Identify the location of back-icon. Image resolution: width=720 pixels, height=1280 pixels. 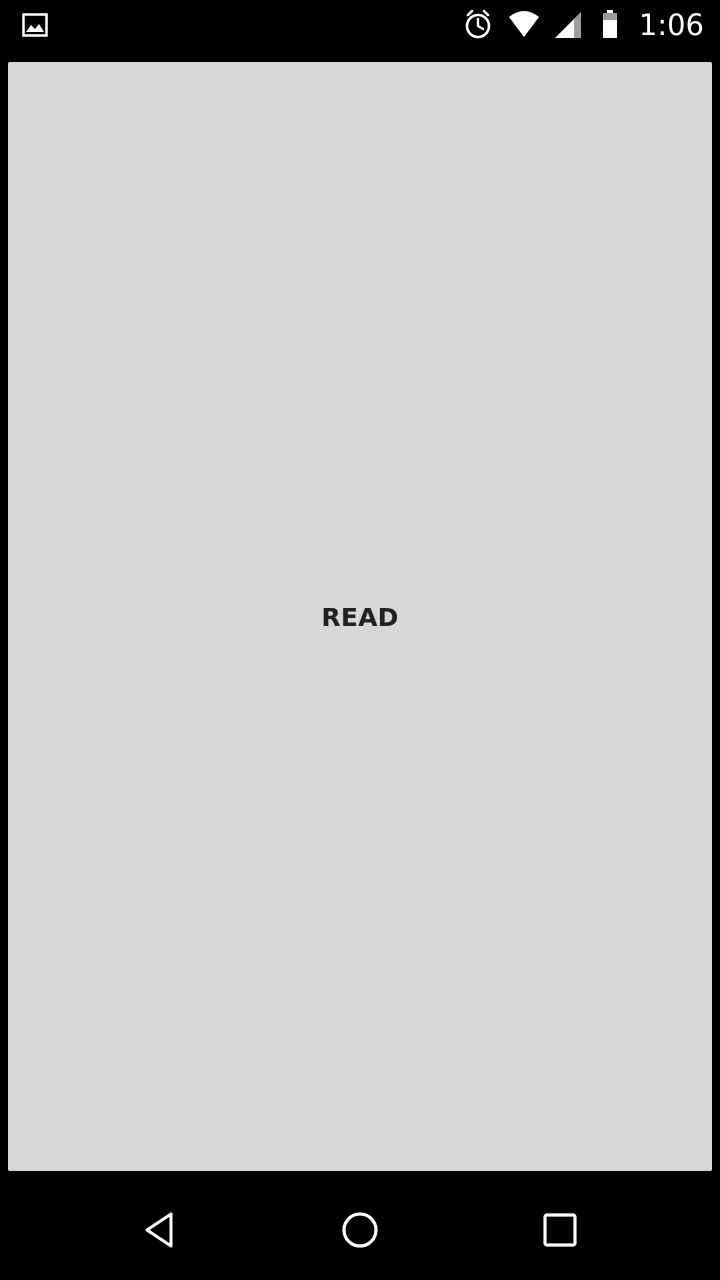
(160, 1232).